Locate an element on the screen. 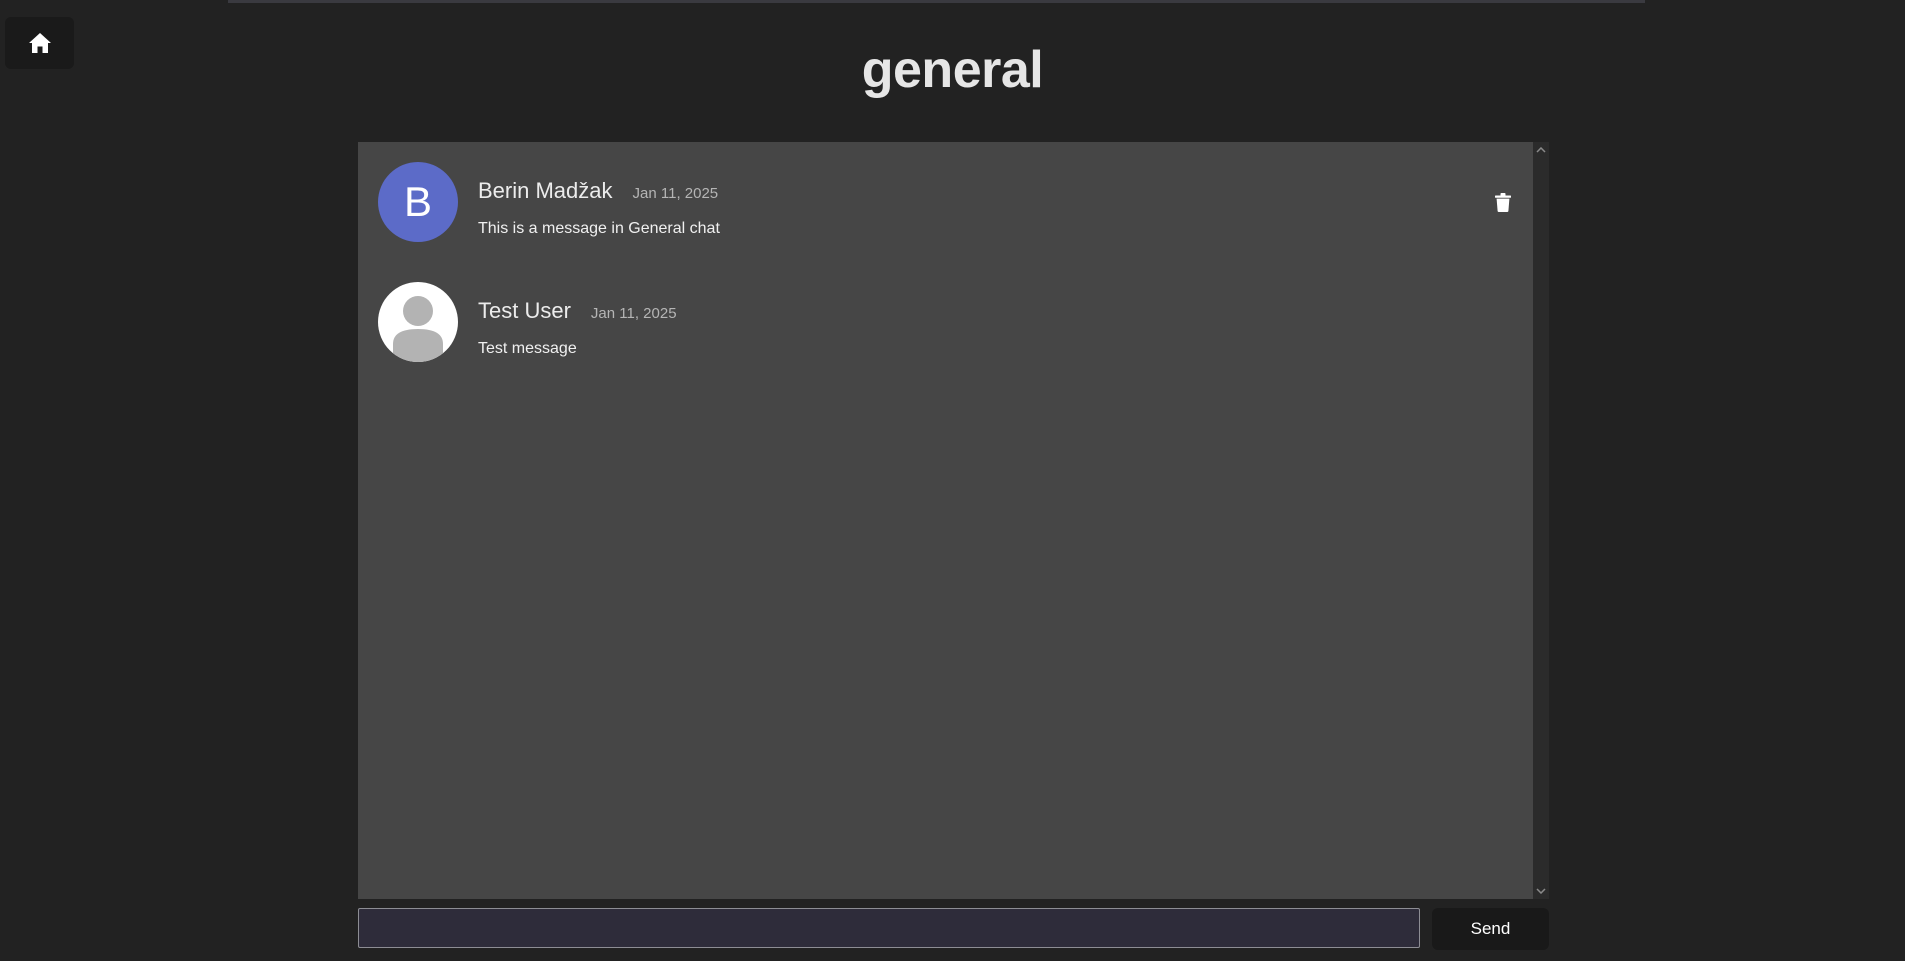  message-item: Test User Jan 11, 2025 Test message is located at coordinates (945, 322).